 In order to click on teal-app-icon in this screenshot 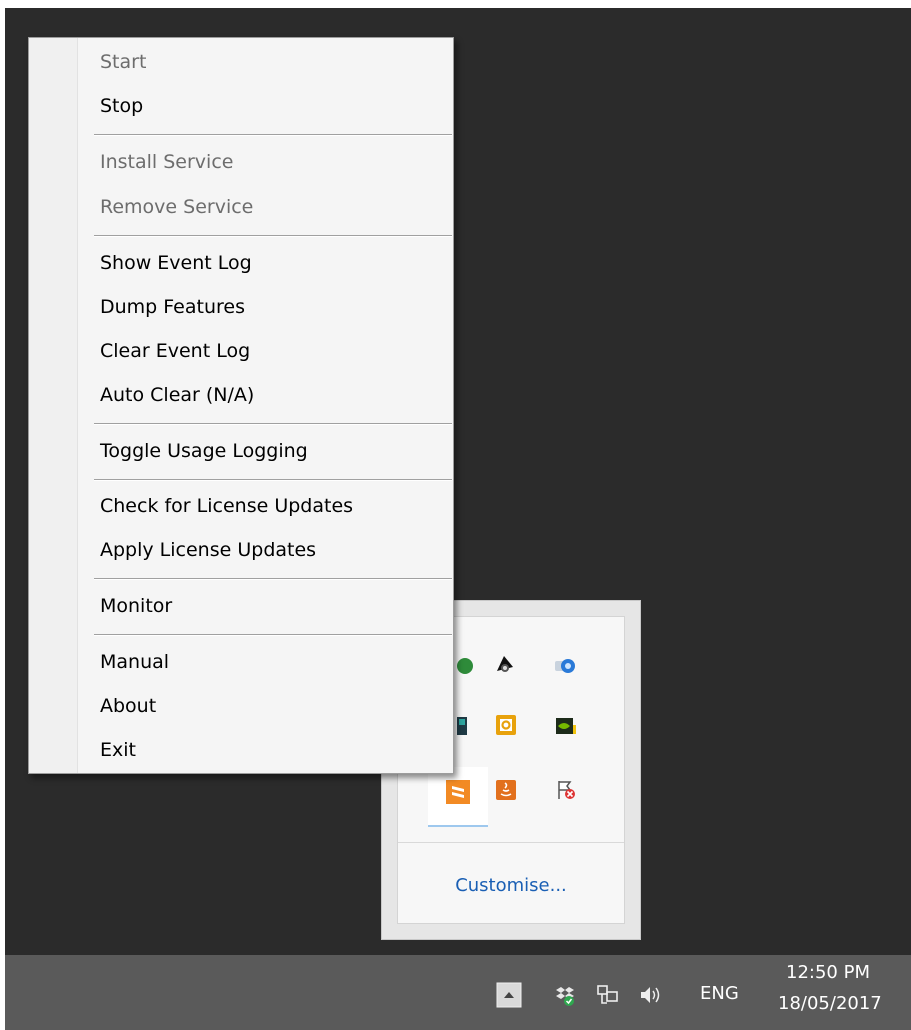, I will do `click(465, 726)`.